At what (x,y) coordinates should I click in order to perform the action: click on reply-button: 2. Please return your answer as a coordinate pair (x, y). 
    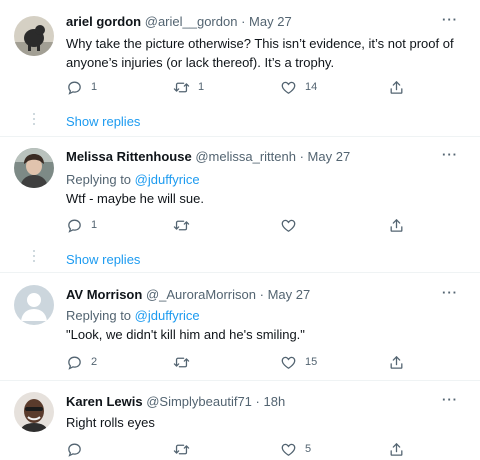
    Looking at the image, I should click on (81, 362).